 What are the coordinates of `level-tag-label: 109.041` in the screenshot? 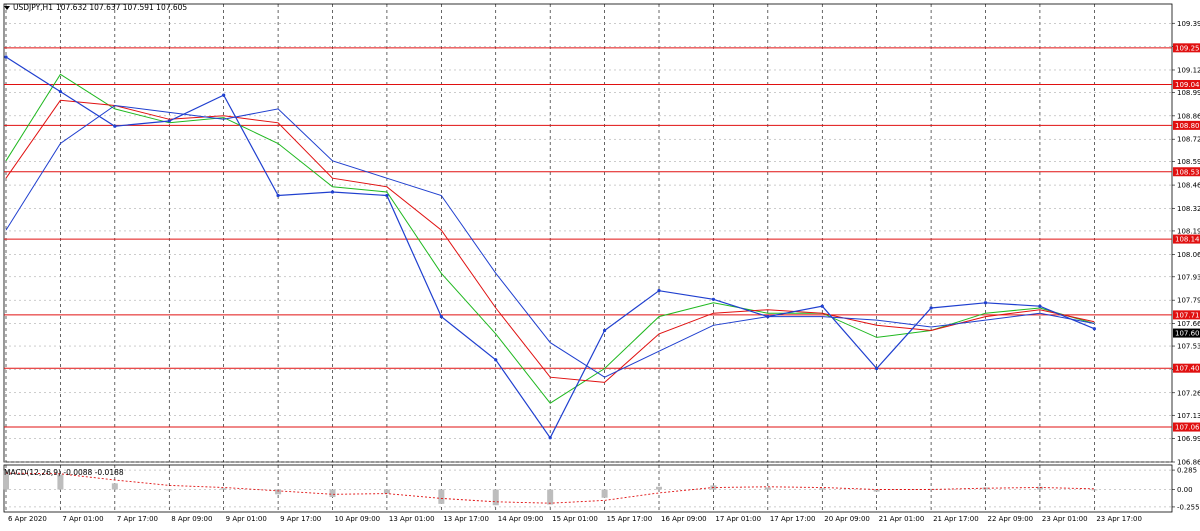 It's located at (1187, 85).